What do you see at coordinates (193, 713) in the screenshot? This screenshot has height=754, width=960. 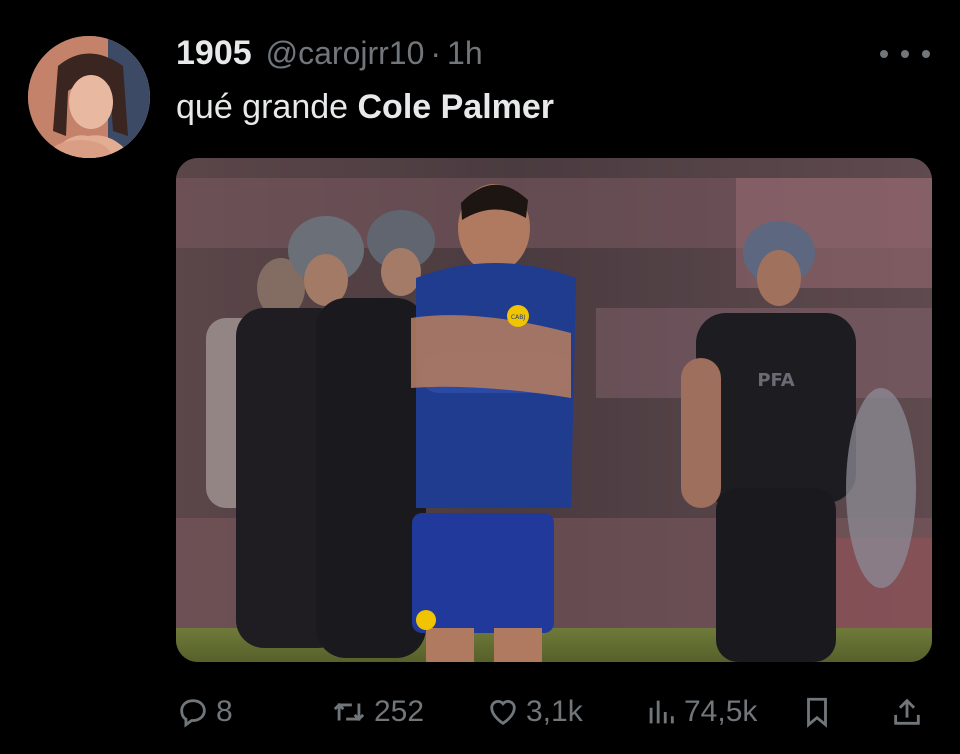 I see `reply-icon` at bounding box center [193, 713].